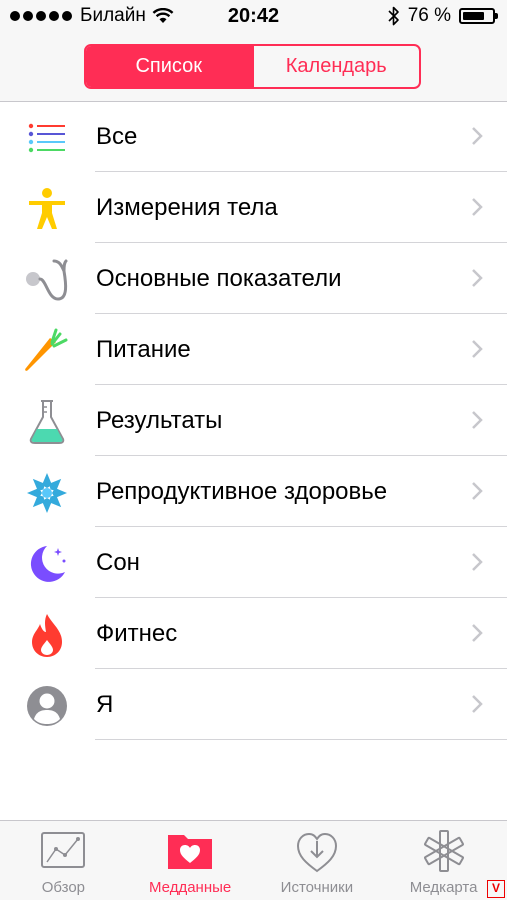 The width and height of the screenshot is (507, 900). What do you see at coordinates (219, 278) in the screenshot?
I see `category-label: Основные показатели` at bounding box center [219, 278].